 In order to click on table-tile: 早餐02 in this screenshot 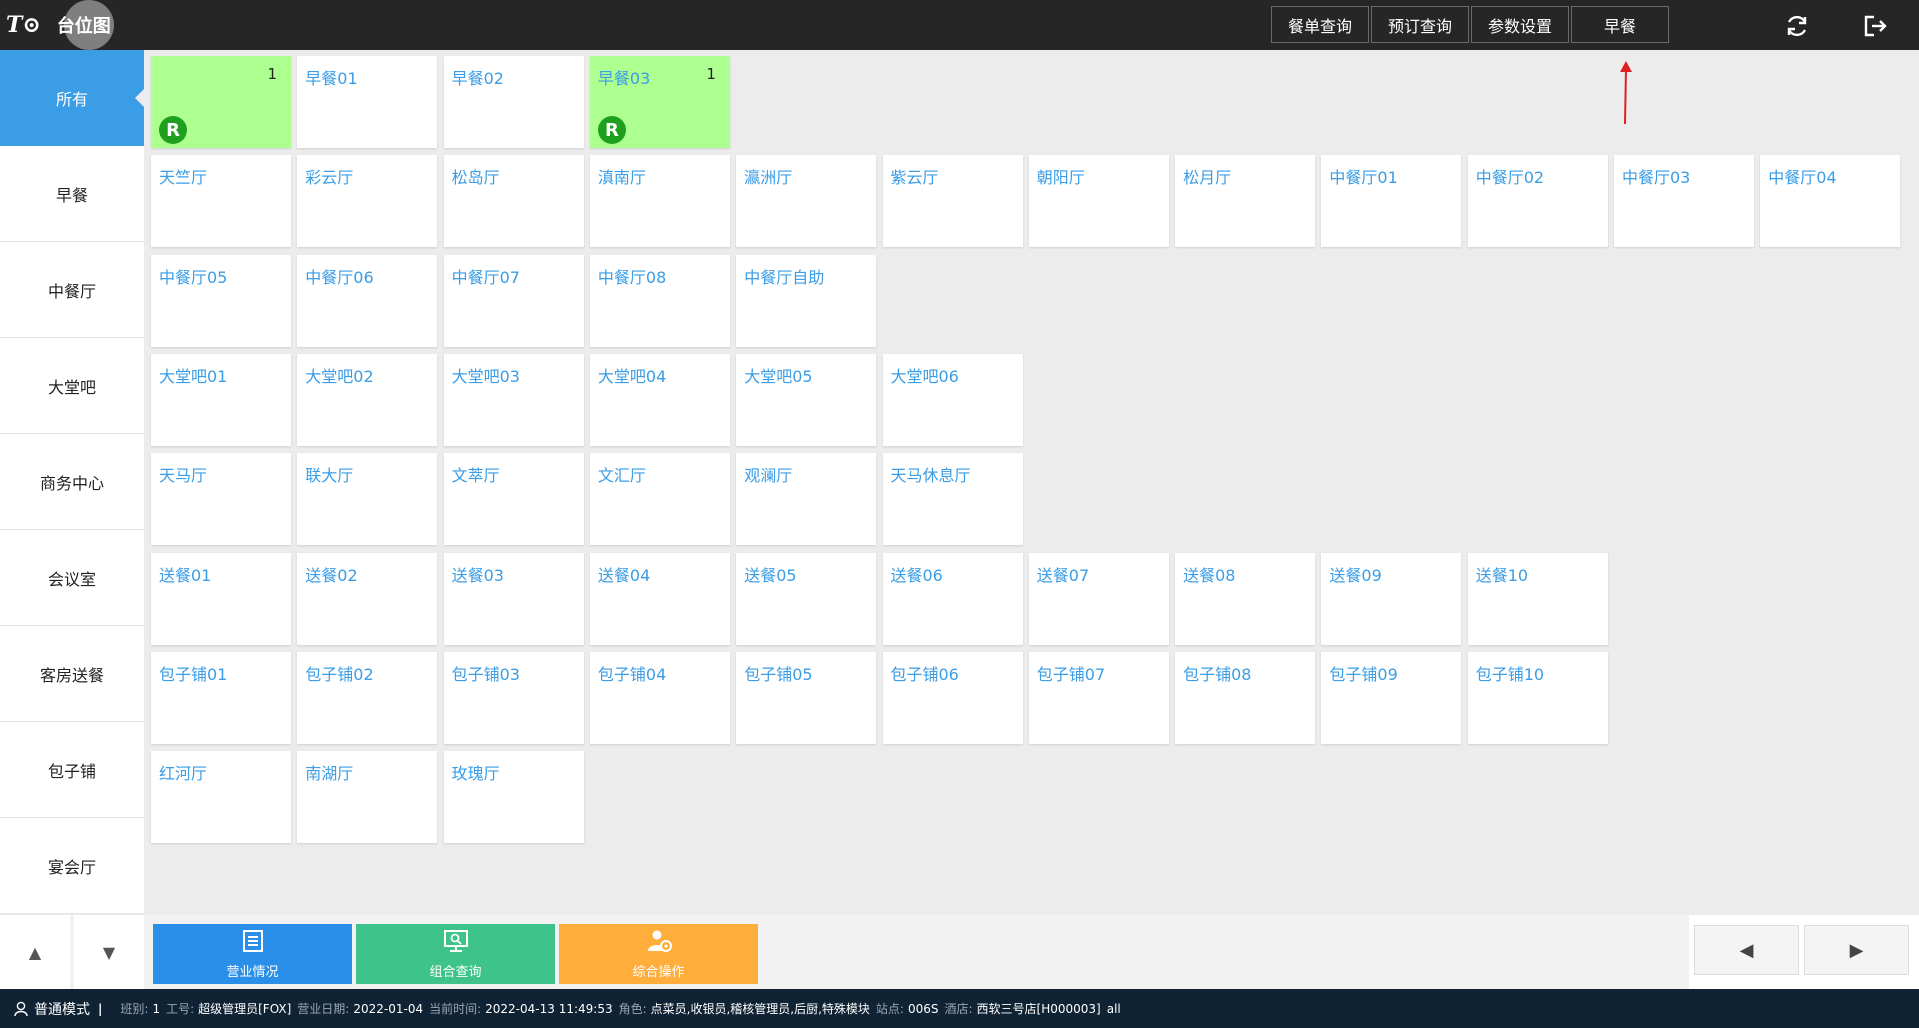, I will do `click(513, 102)`.